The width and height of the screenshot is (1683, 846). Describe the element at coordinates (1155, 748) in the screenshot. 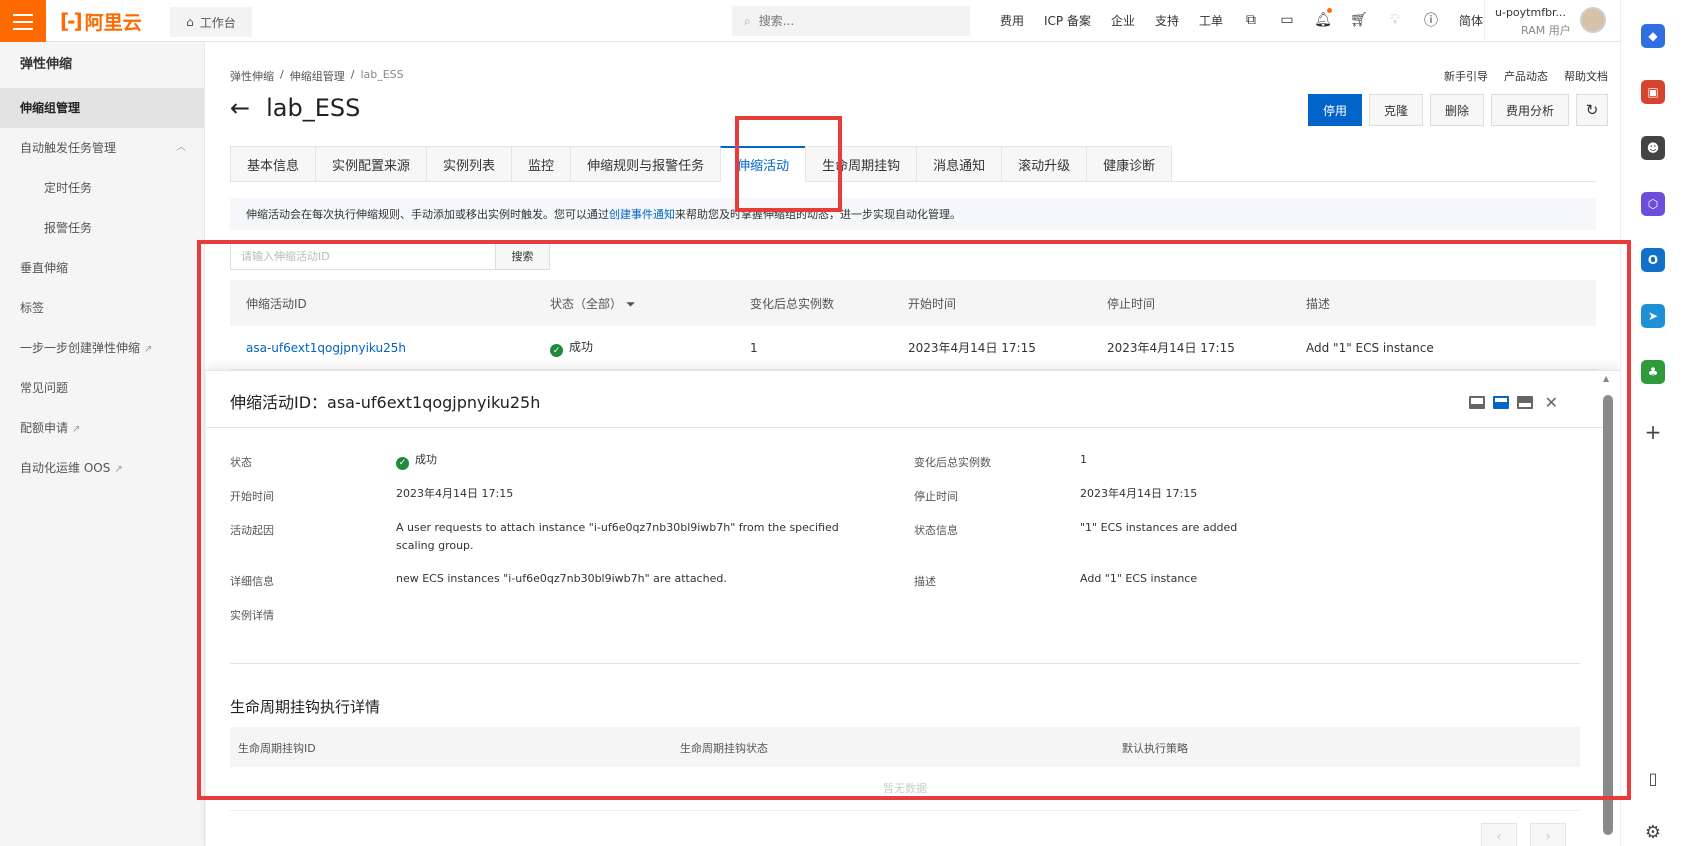

I see `column-header-default-policy: 默认执行策略` at that location.